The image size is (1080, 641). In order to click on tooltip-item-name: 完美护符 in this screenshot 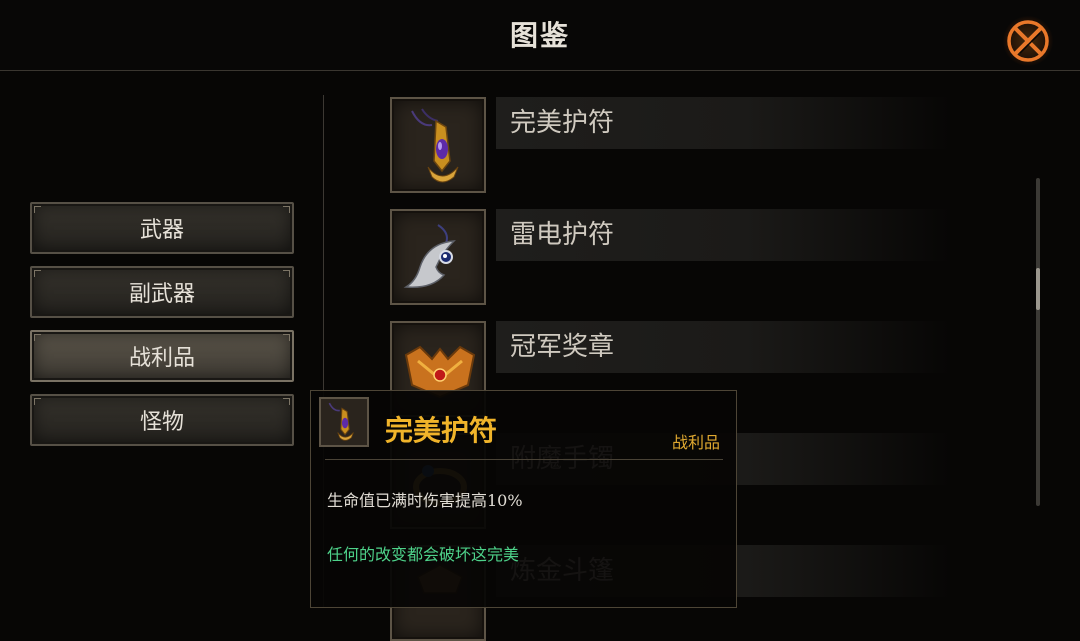, I will do `click(441, 430)`.